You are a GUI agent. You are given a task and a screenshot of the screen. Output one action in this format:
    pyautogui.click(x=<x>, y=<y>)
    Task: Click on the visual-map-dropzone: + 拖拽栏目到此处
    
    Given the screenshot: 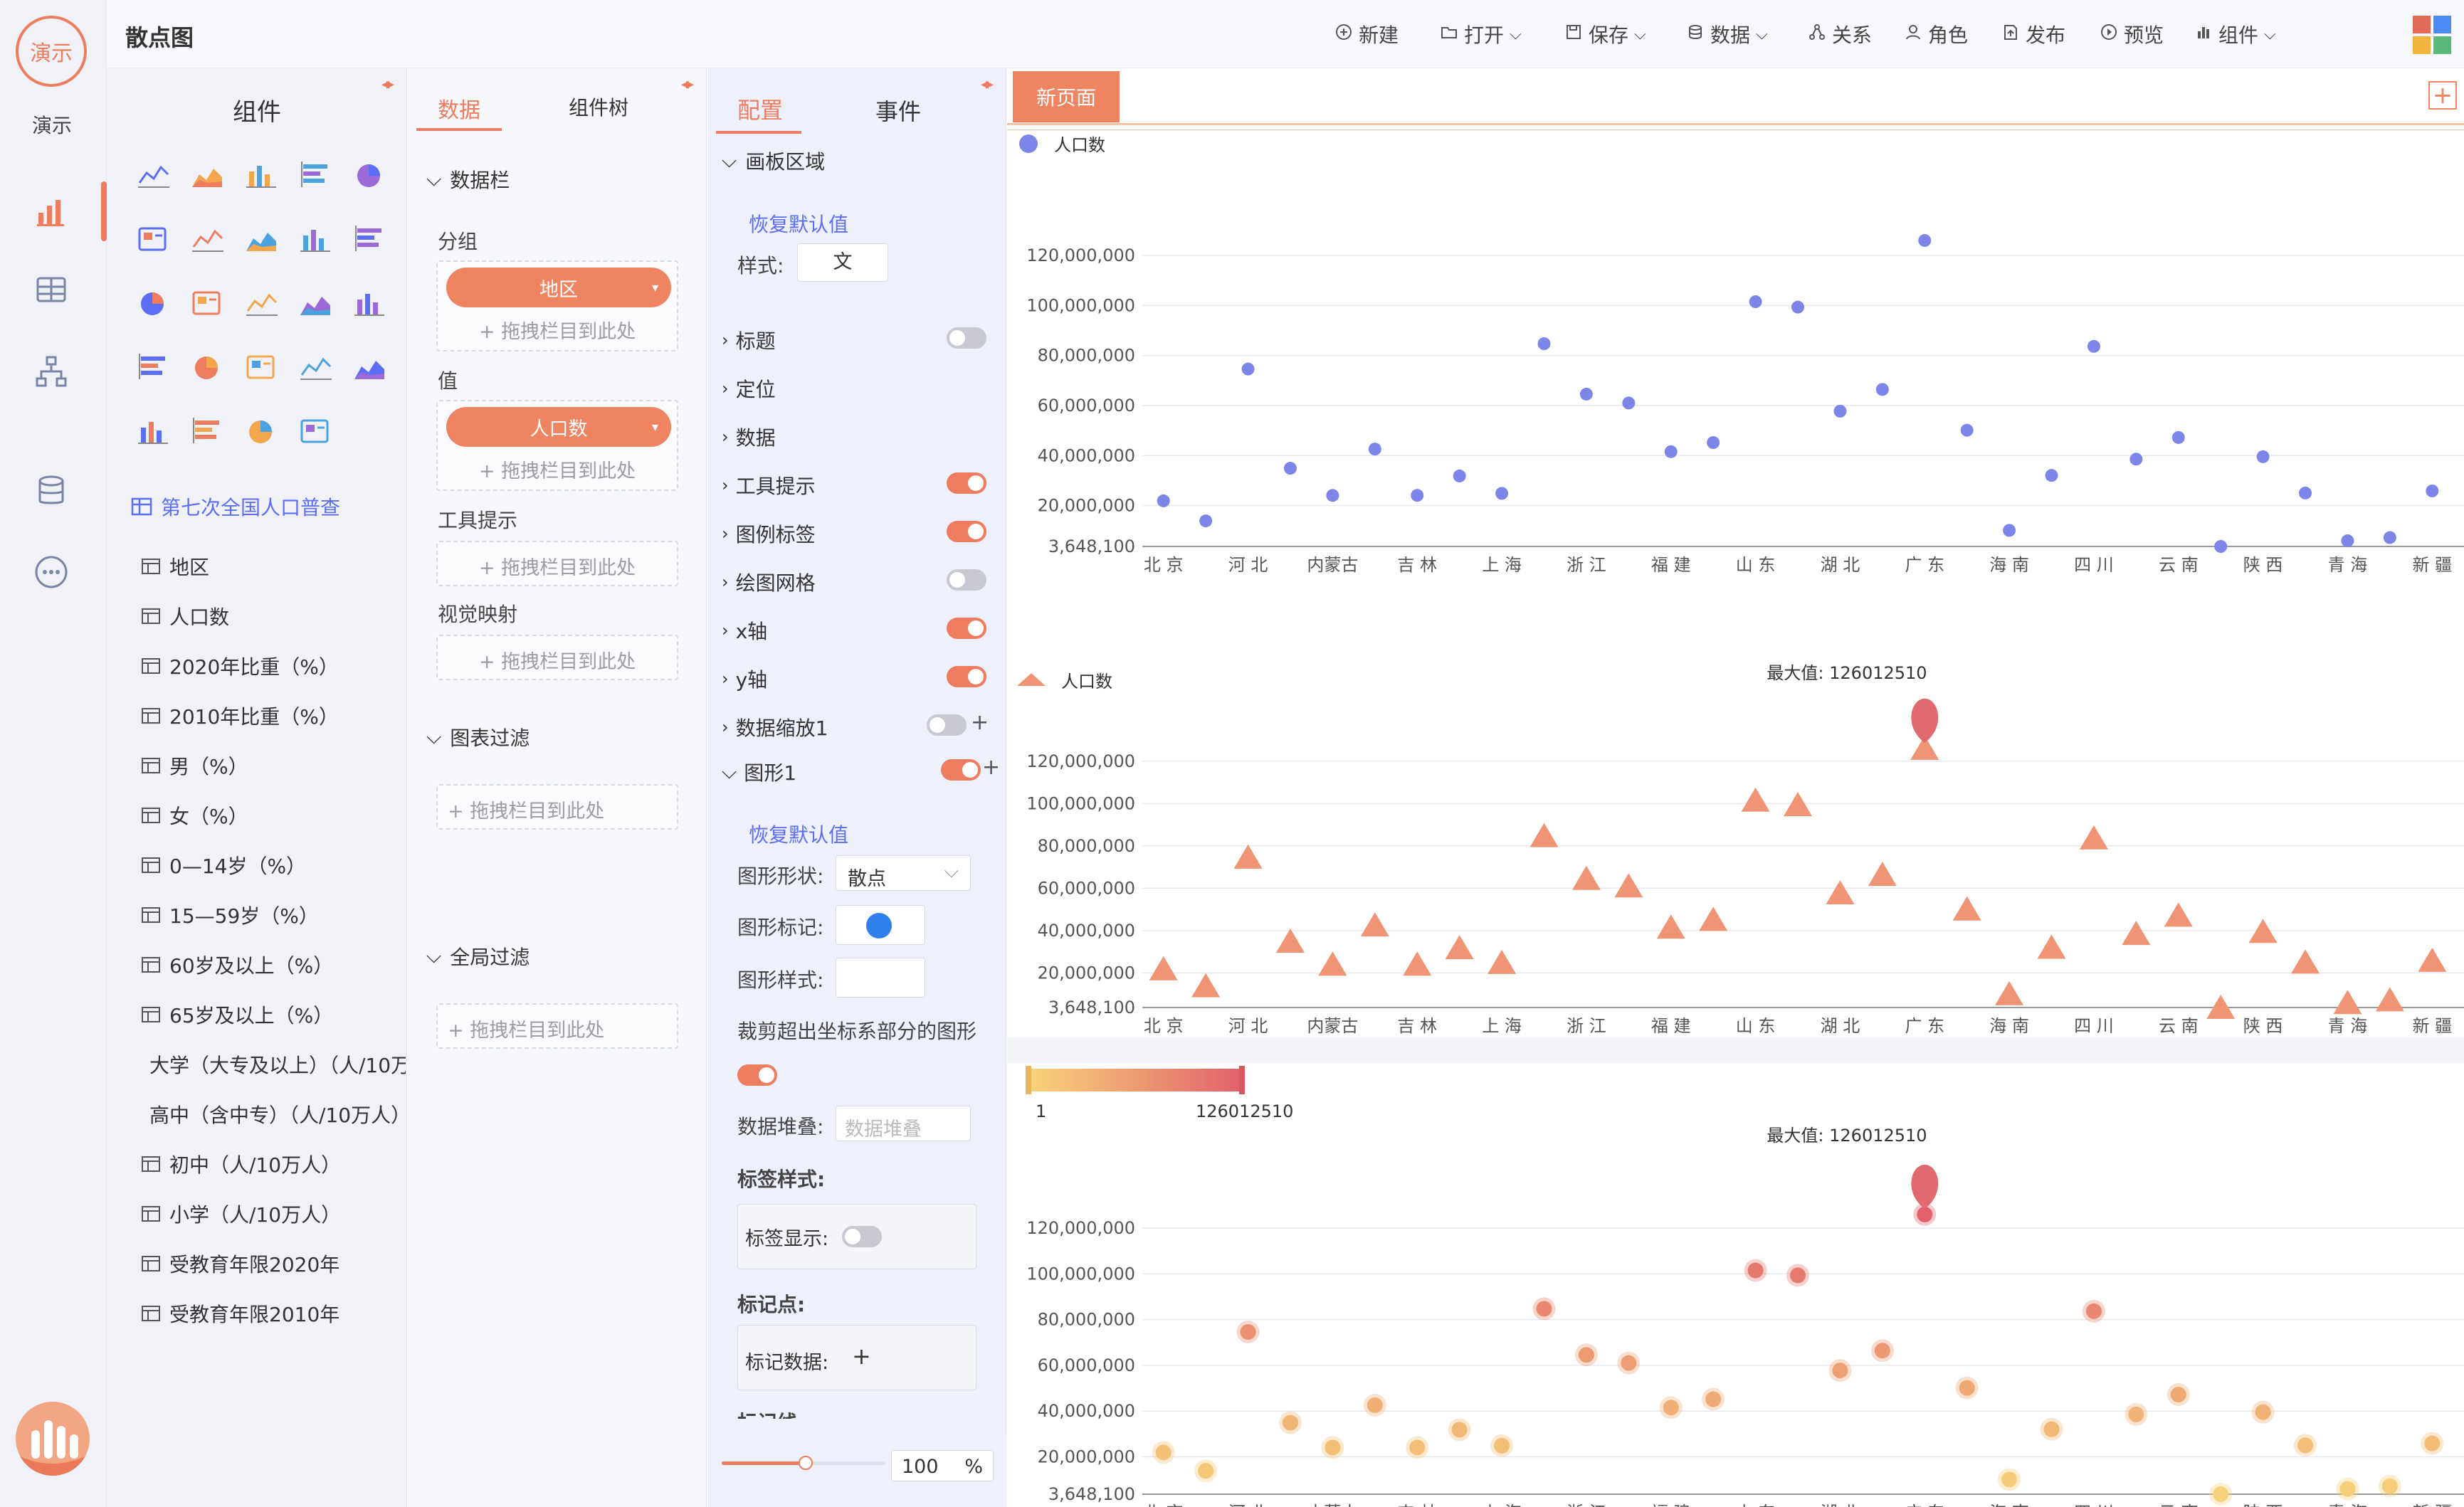 What is the action you would take?
    pyautogui.click(x=557, y=657)
    